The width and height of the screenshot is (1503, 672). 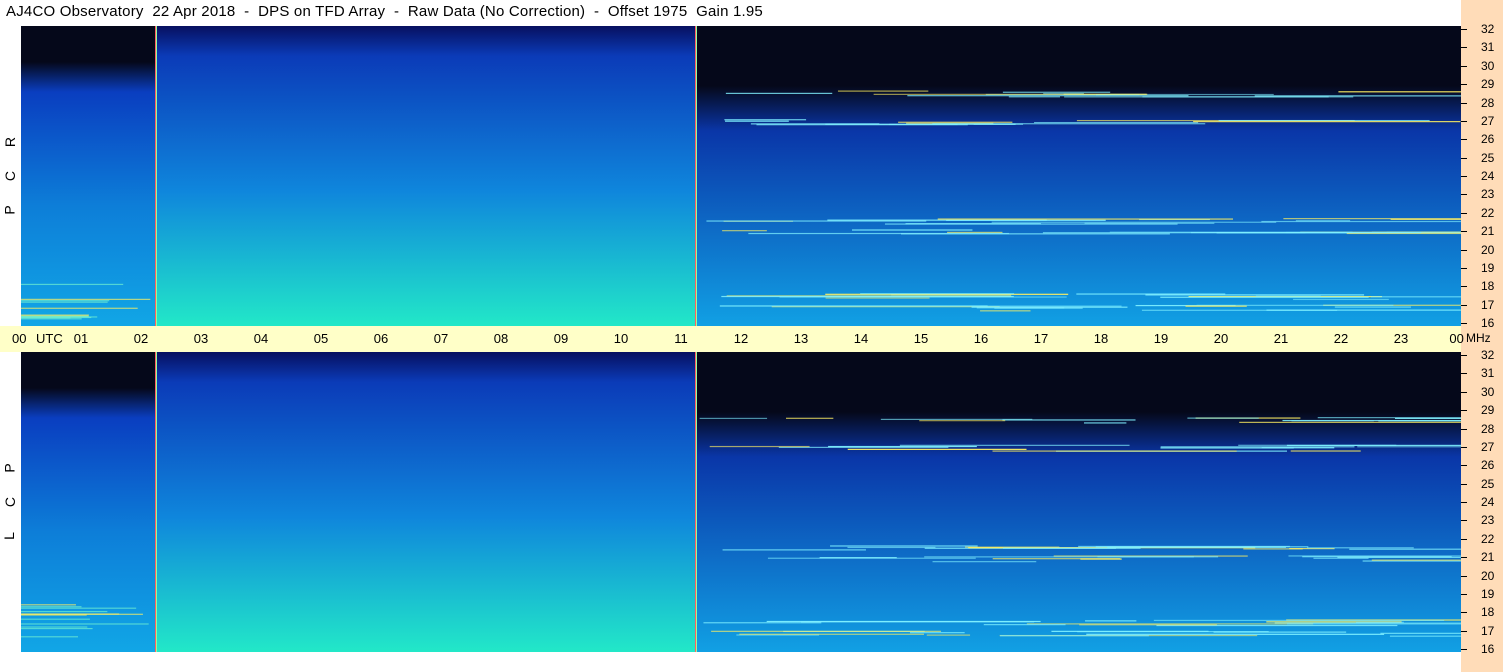 I want to click on lcp-mhz-tick-label: 26, so click(x=1488, y=465).